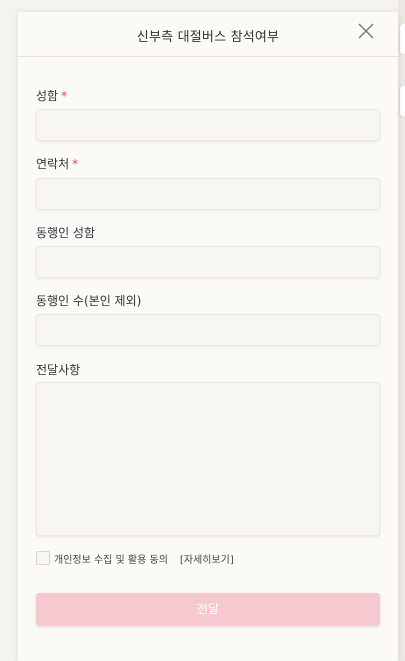  Describe the element at coordinates (208, 125) in the screenshot. I see `name-input` at that location.